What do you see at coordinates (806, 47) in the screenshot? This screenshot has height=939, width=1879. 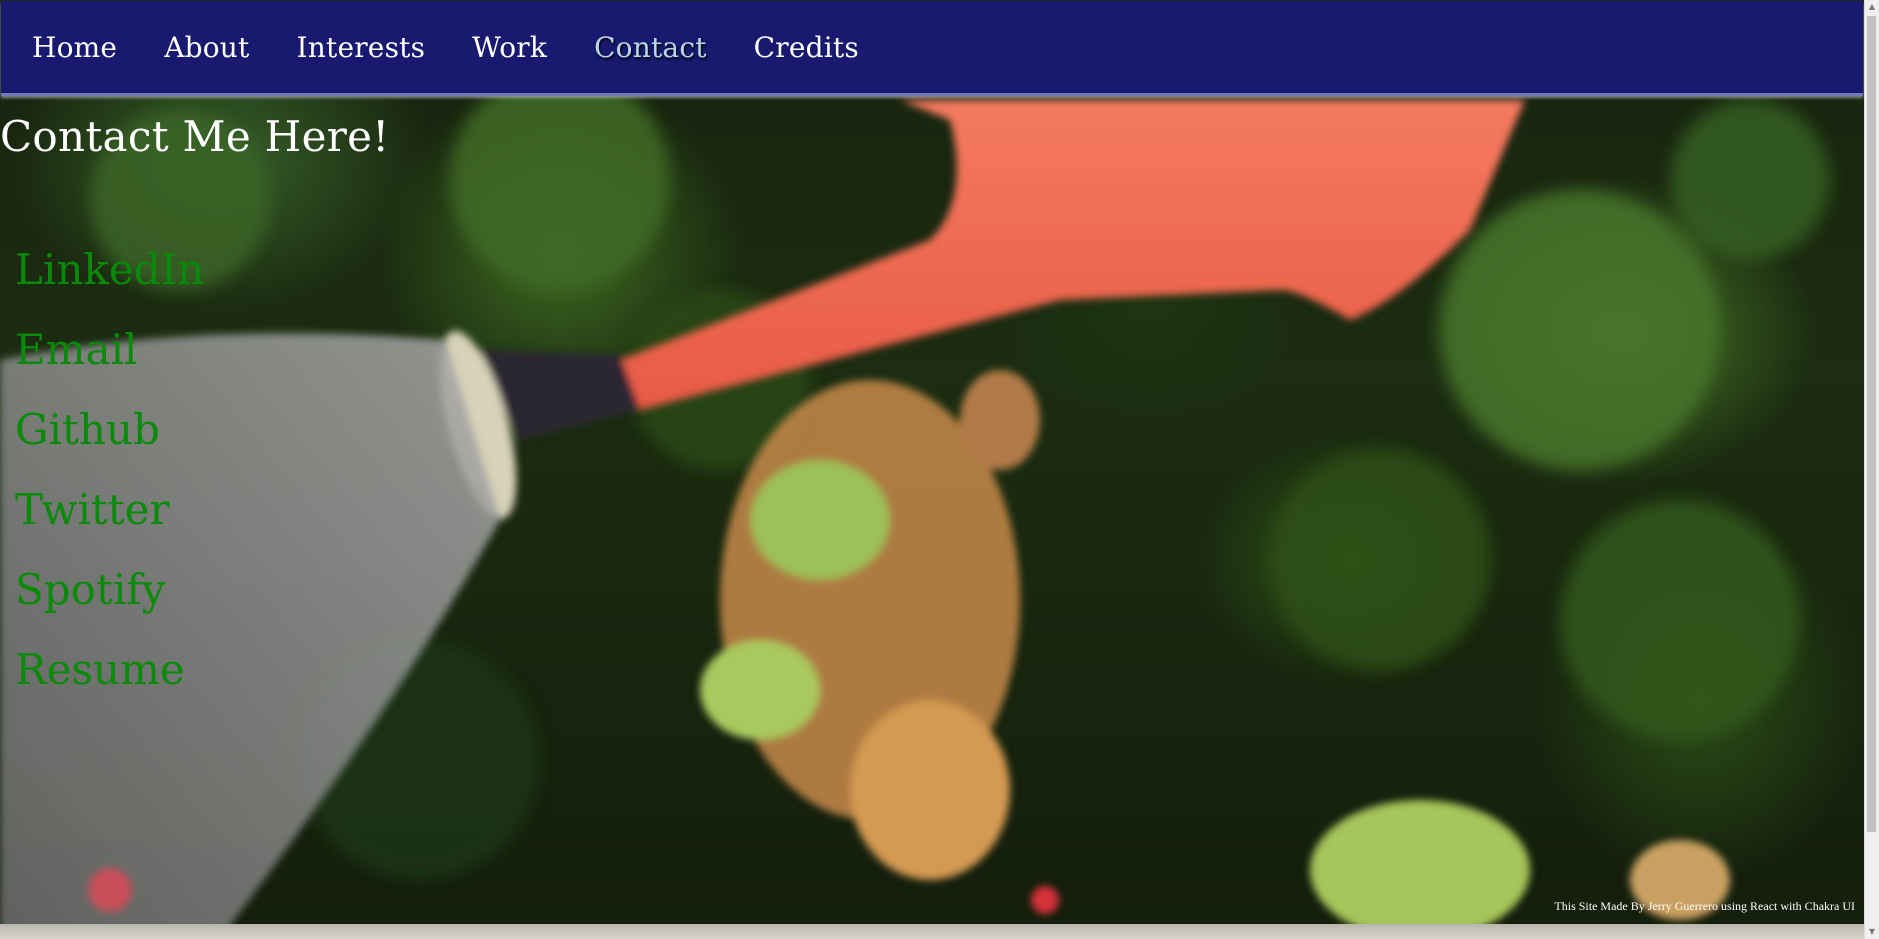 I see `nav-item-credits: Credits` at bounding box center [806, 47].